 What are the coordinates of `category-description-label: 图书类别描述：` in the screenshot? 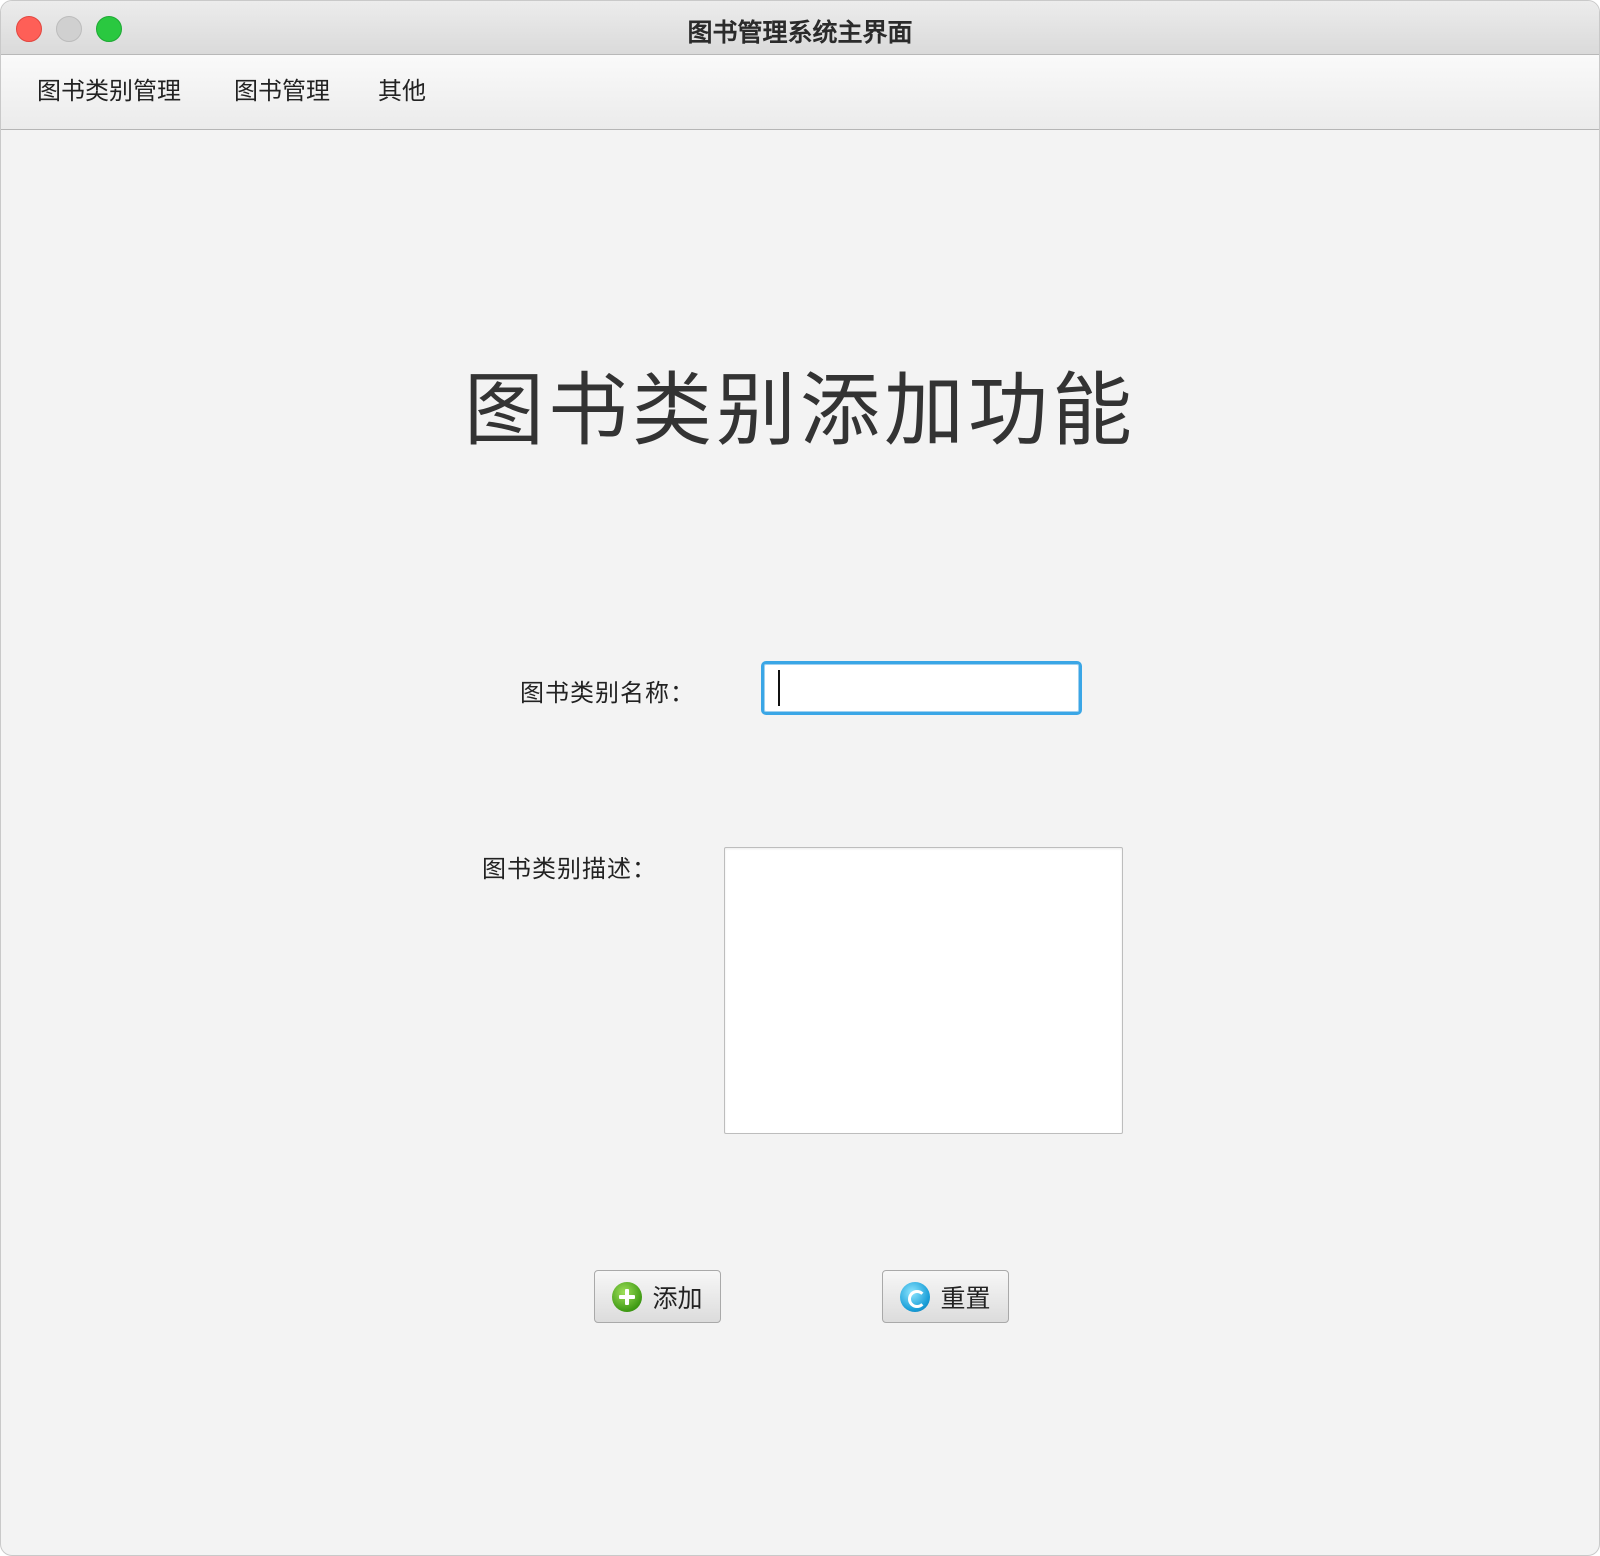 It's located at (569, 869).